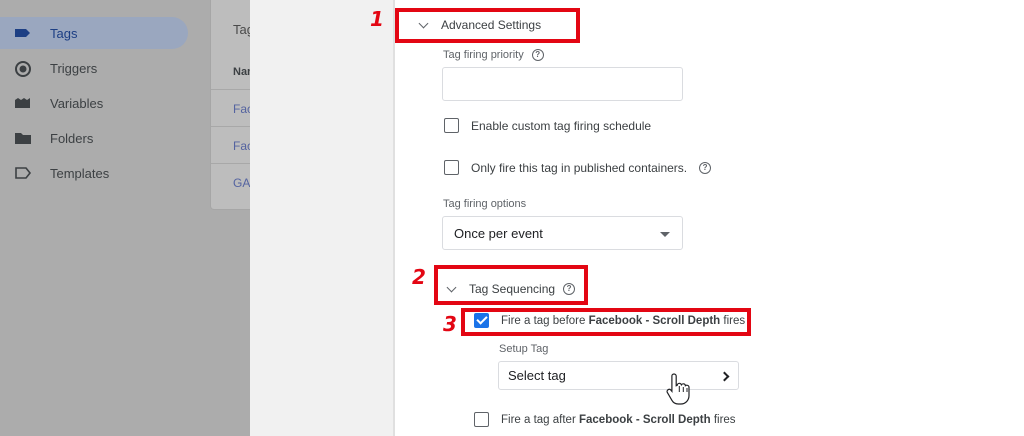 The height and width of the screenshot is (436, 1024). I want to click on custom-schedule-checkbox-row: Enable custom tag firing schedule, so click(547, 125).